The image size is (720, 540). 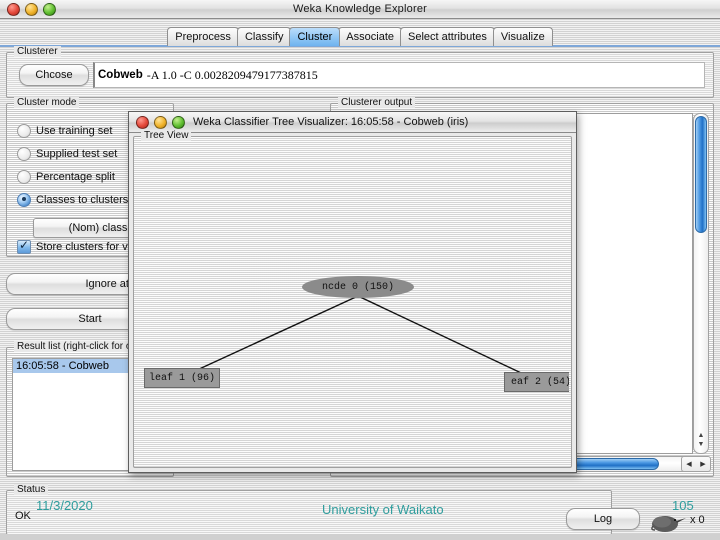 I want to click on minimize-light, so click(x=160, y=122).